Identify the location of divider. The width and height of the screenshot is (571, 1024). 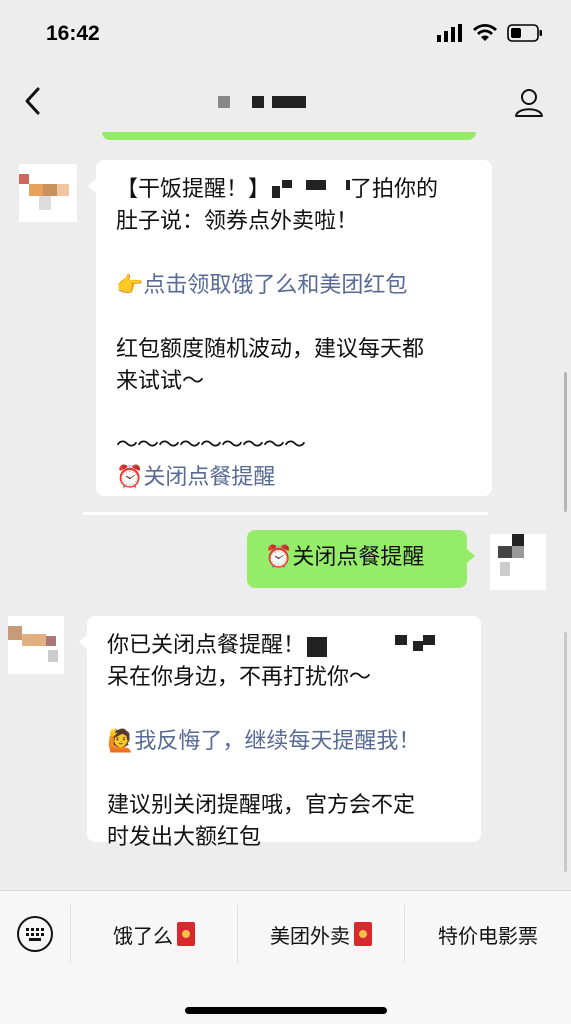
(285, 513).